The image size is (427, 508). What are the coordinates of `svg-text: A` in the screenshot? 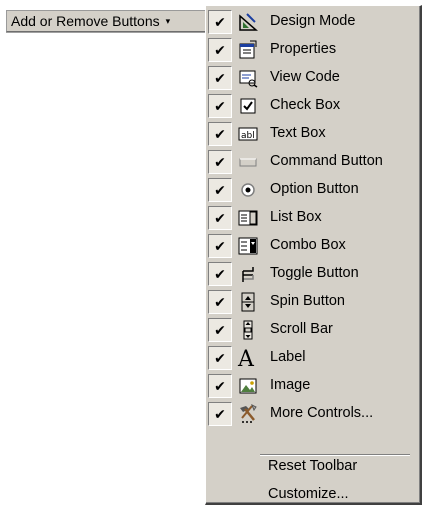 It's located at (246, 358).